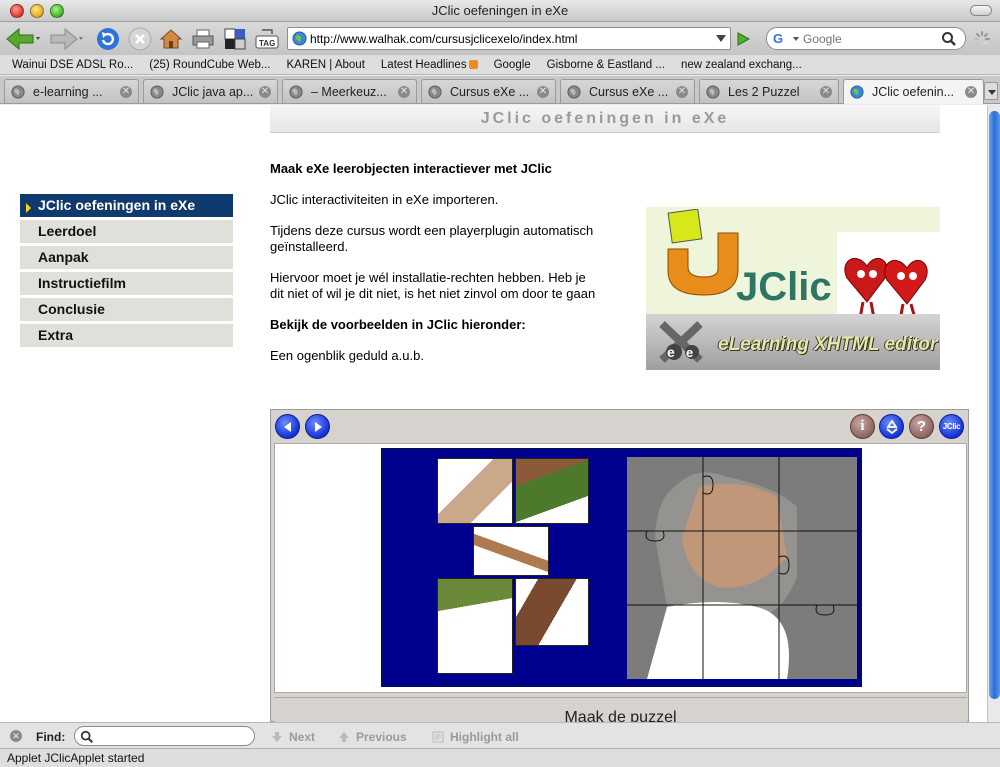 This screenshot has height=767, width=1000. What do you see at coordinates (172, 736) in the screenshot?
I see `find-input` at bounding box center [172, 736].